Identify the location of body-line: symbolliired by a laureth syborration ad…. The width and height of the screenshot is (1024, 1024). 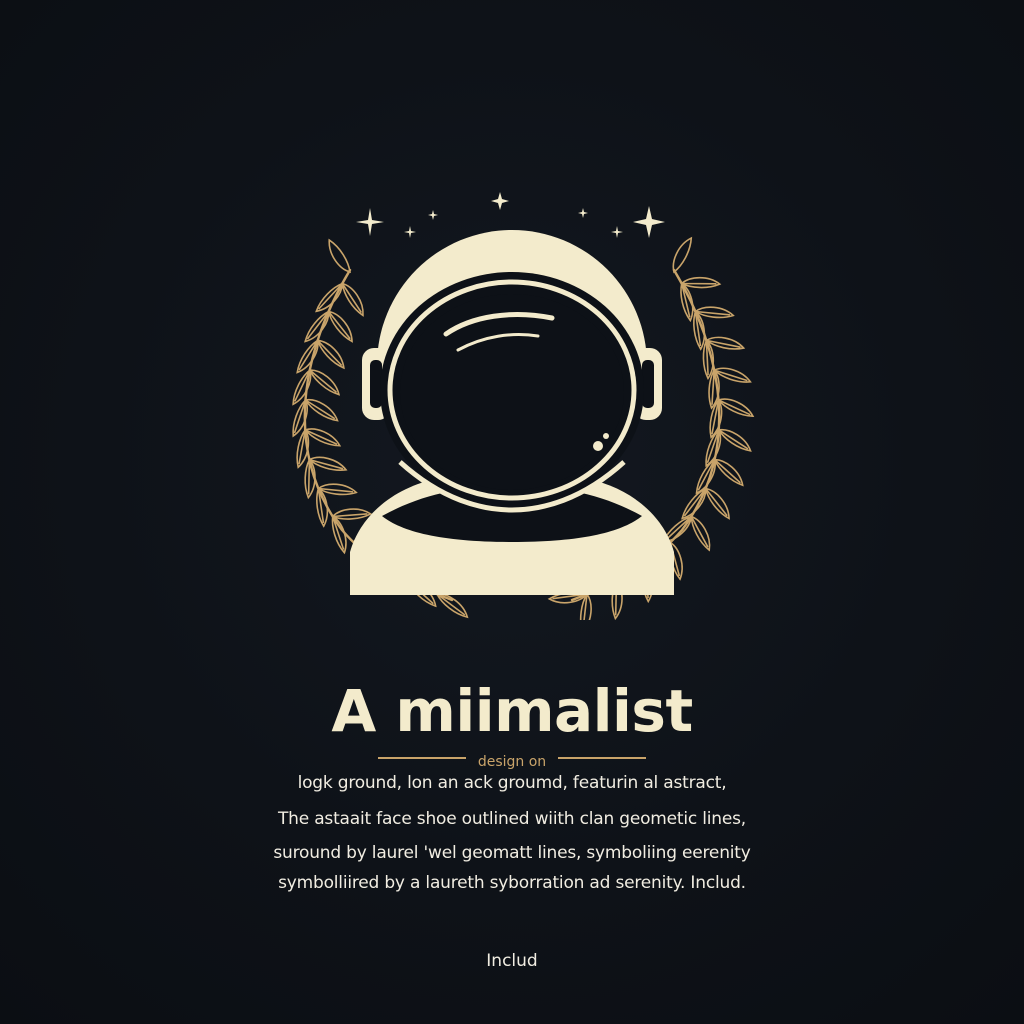
(512, 883).